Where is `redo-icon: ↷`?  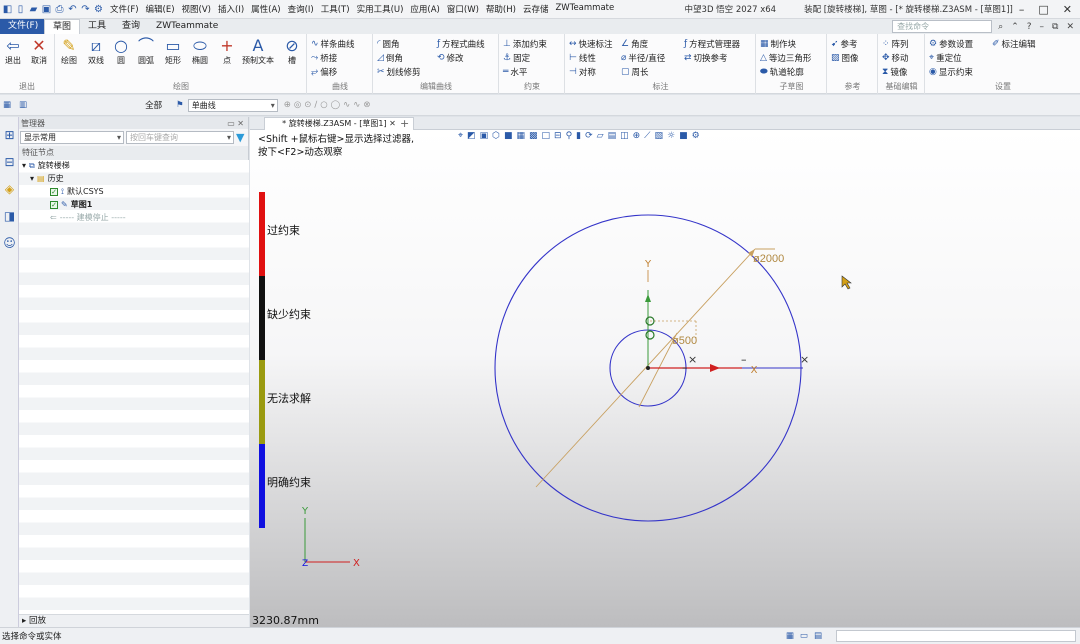
redo-icon: ↷ is located at coordinates (85, 9).